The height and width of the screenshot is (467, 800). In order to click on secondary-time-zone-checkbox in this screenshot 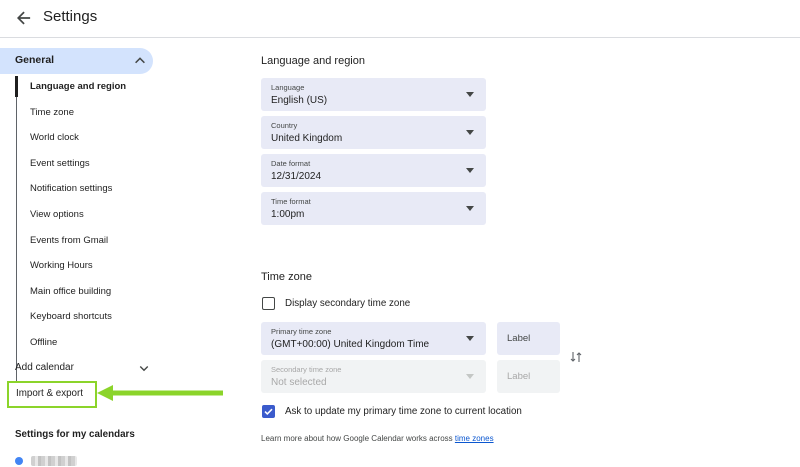, I will do `click(268, 303)`.